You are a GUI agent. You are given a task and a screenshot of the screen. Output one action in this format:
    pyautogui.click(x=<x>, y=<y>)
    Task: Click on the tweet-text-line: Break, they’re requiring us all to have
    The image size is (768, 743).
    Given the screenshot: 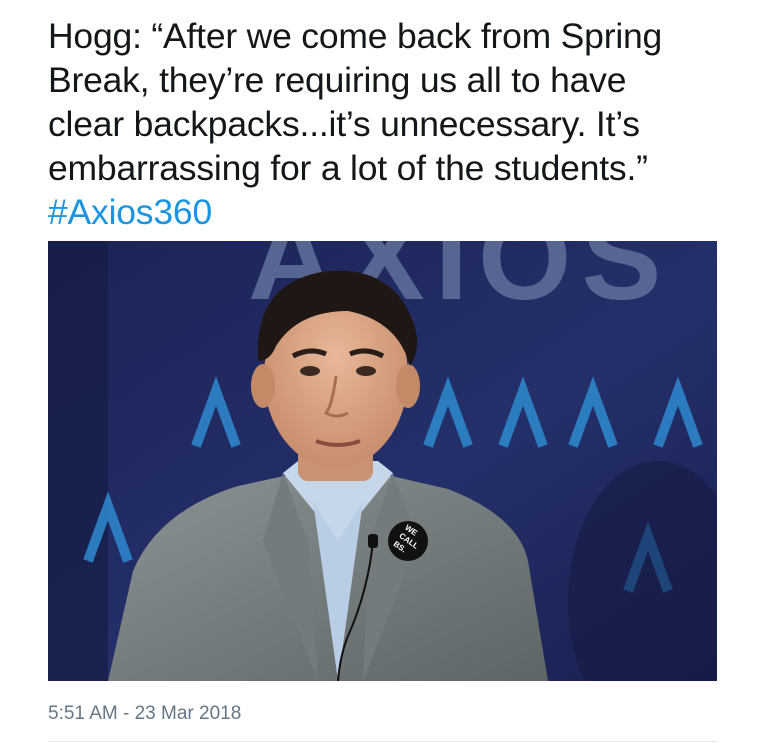 What is the action you would take?
    pyautogui.click(x=337, y=80)
    